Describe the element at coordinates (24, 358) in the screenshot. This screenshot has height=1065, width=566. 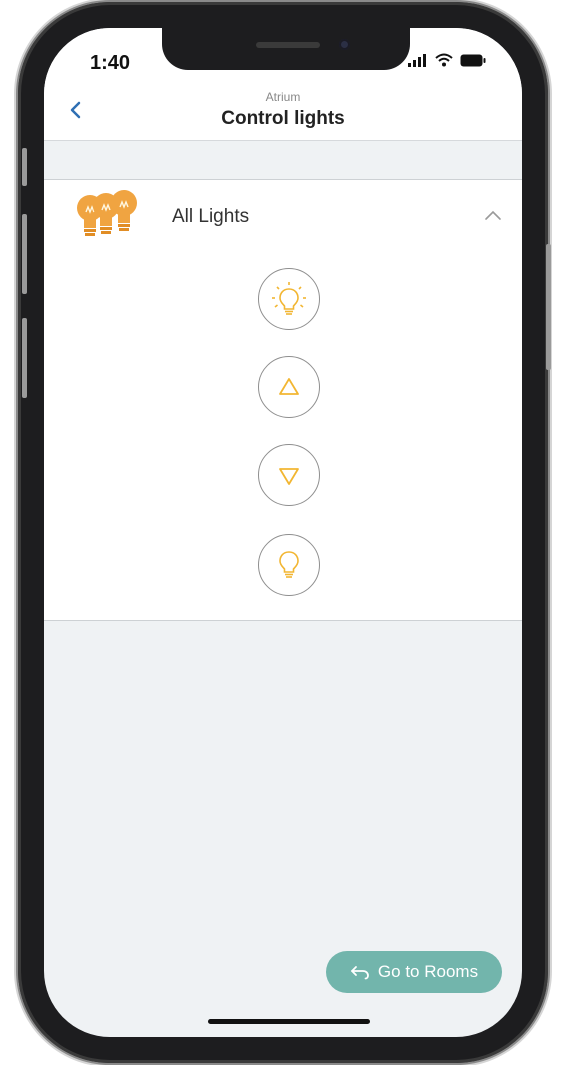
I see `volume-down-button` at that location.